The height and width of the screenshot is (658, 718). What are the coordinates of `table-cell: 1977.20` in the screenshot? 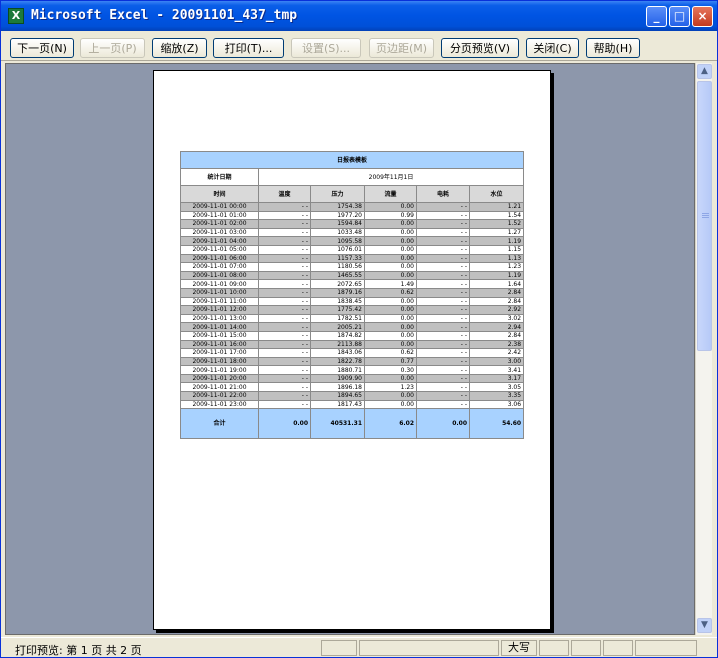 It's located at (337, 215).